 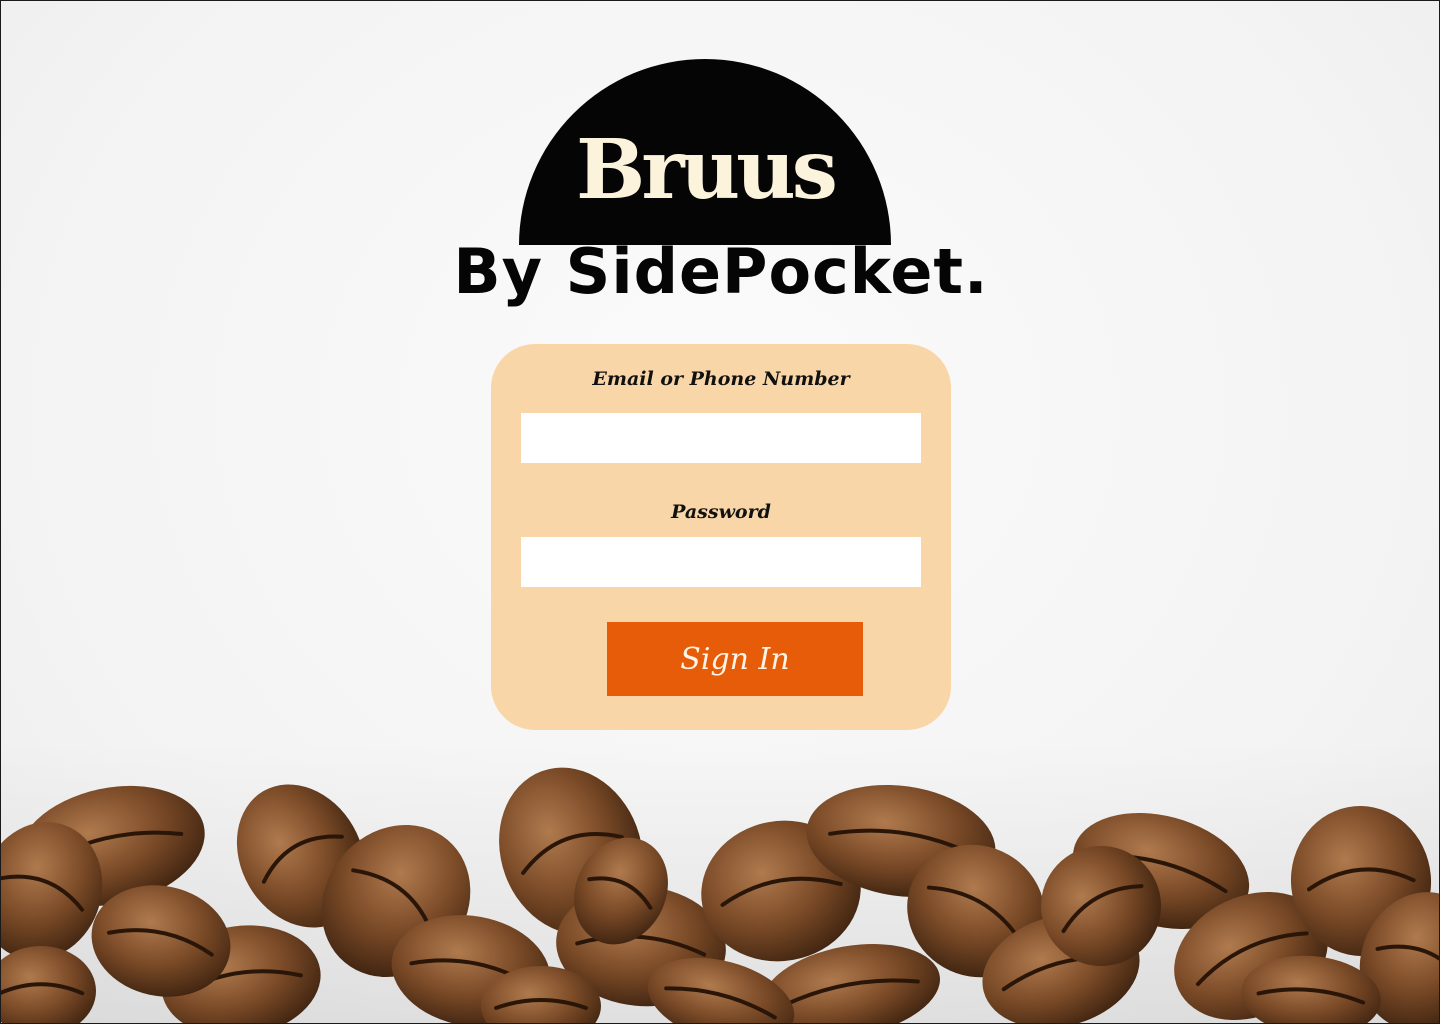 What do you see at coordinates (721, 562) in the screenshot?
I see `password-field` at bounding box center [721, 562].